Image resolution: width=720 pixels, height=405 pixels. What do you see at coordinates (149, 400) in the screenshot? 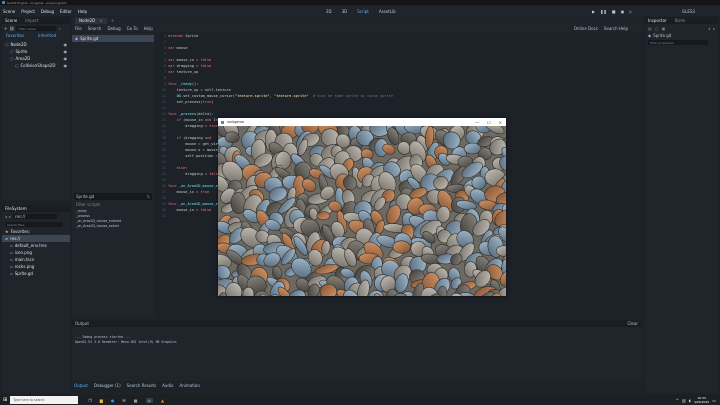
I see `godot-taskbar-icon: ◉` at bounding box center [149, 400].